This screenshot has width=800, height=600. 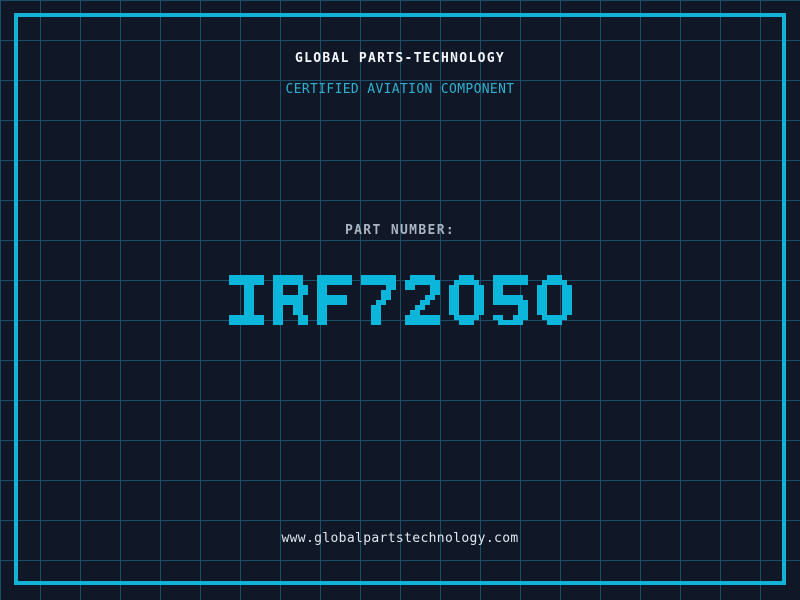 What do you see at coordinates (400, 538) in the screenshot?
I see `website-url: www.globalpartstechnology.com` at bounding box center [400, 538].